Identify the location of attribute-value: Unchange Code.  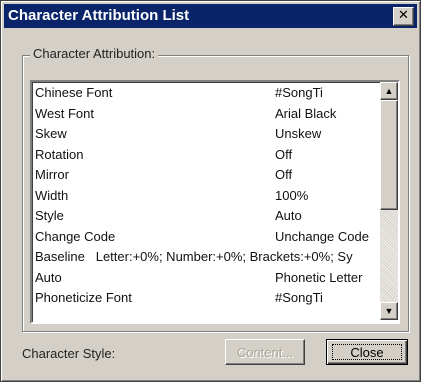
(322, 236).